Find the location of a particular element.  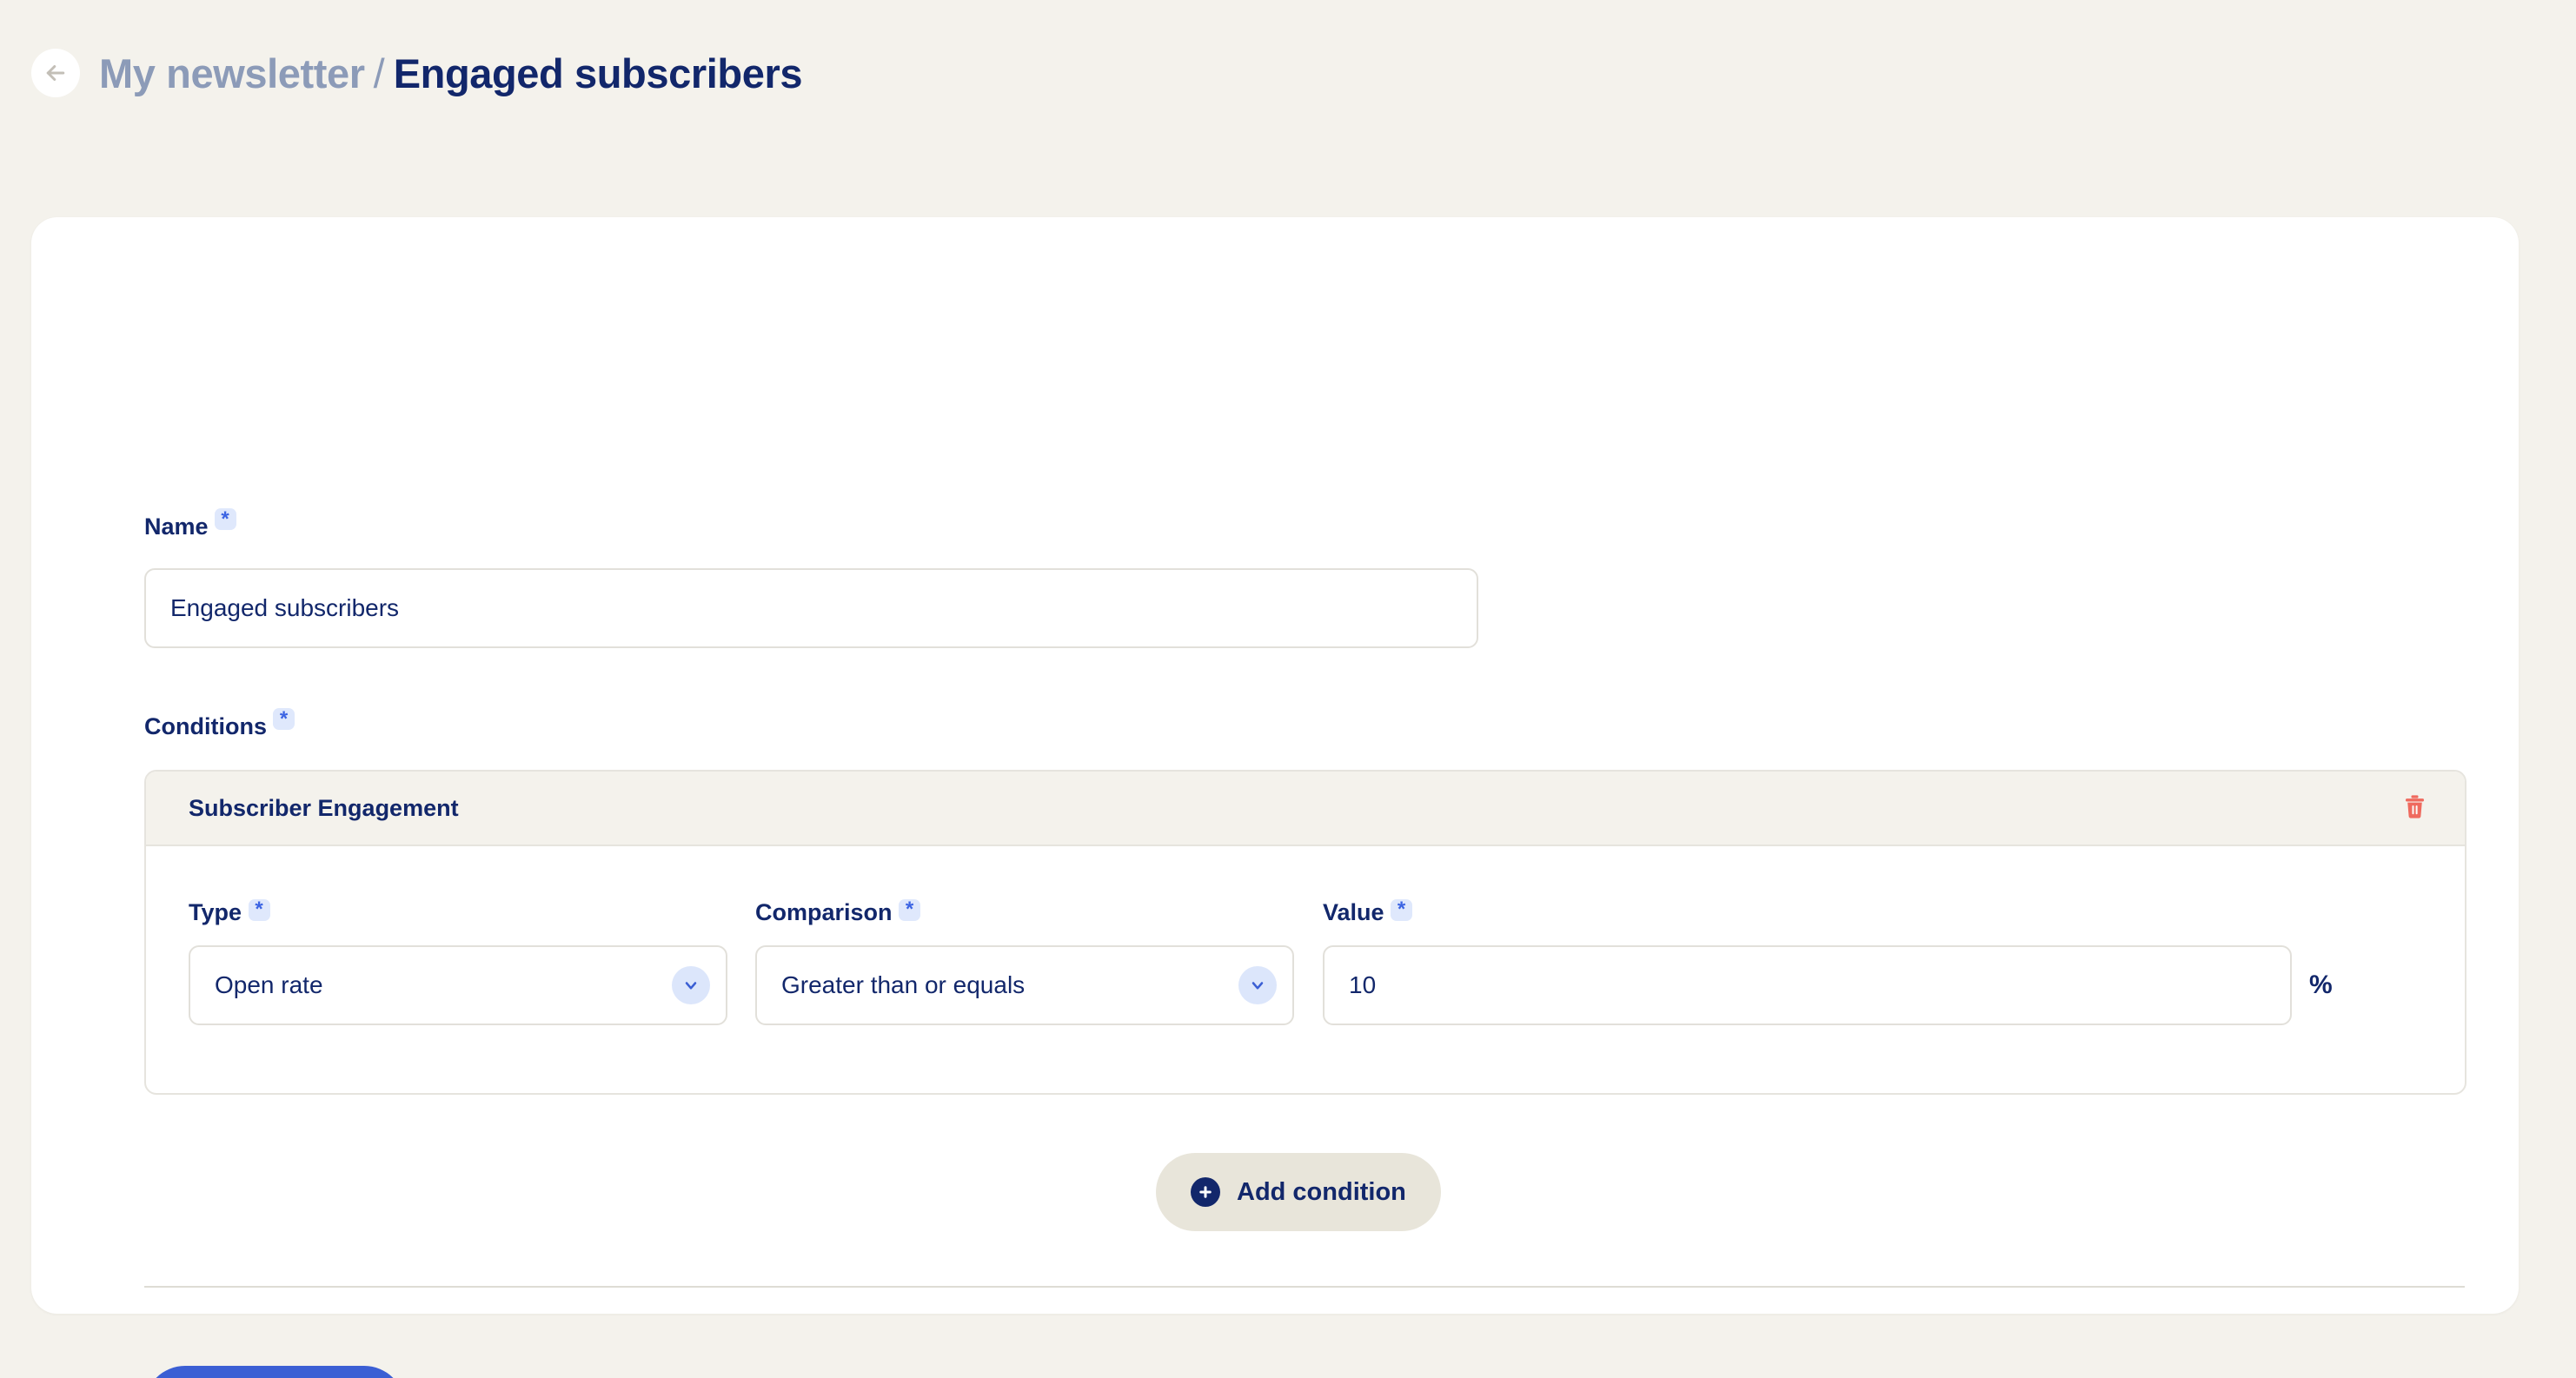

back-button is located at coordinates (55, 73).